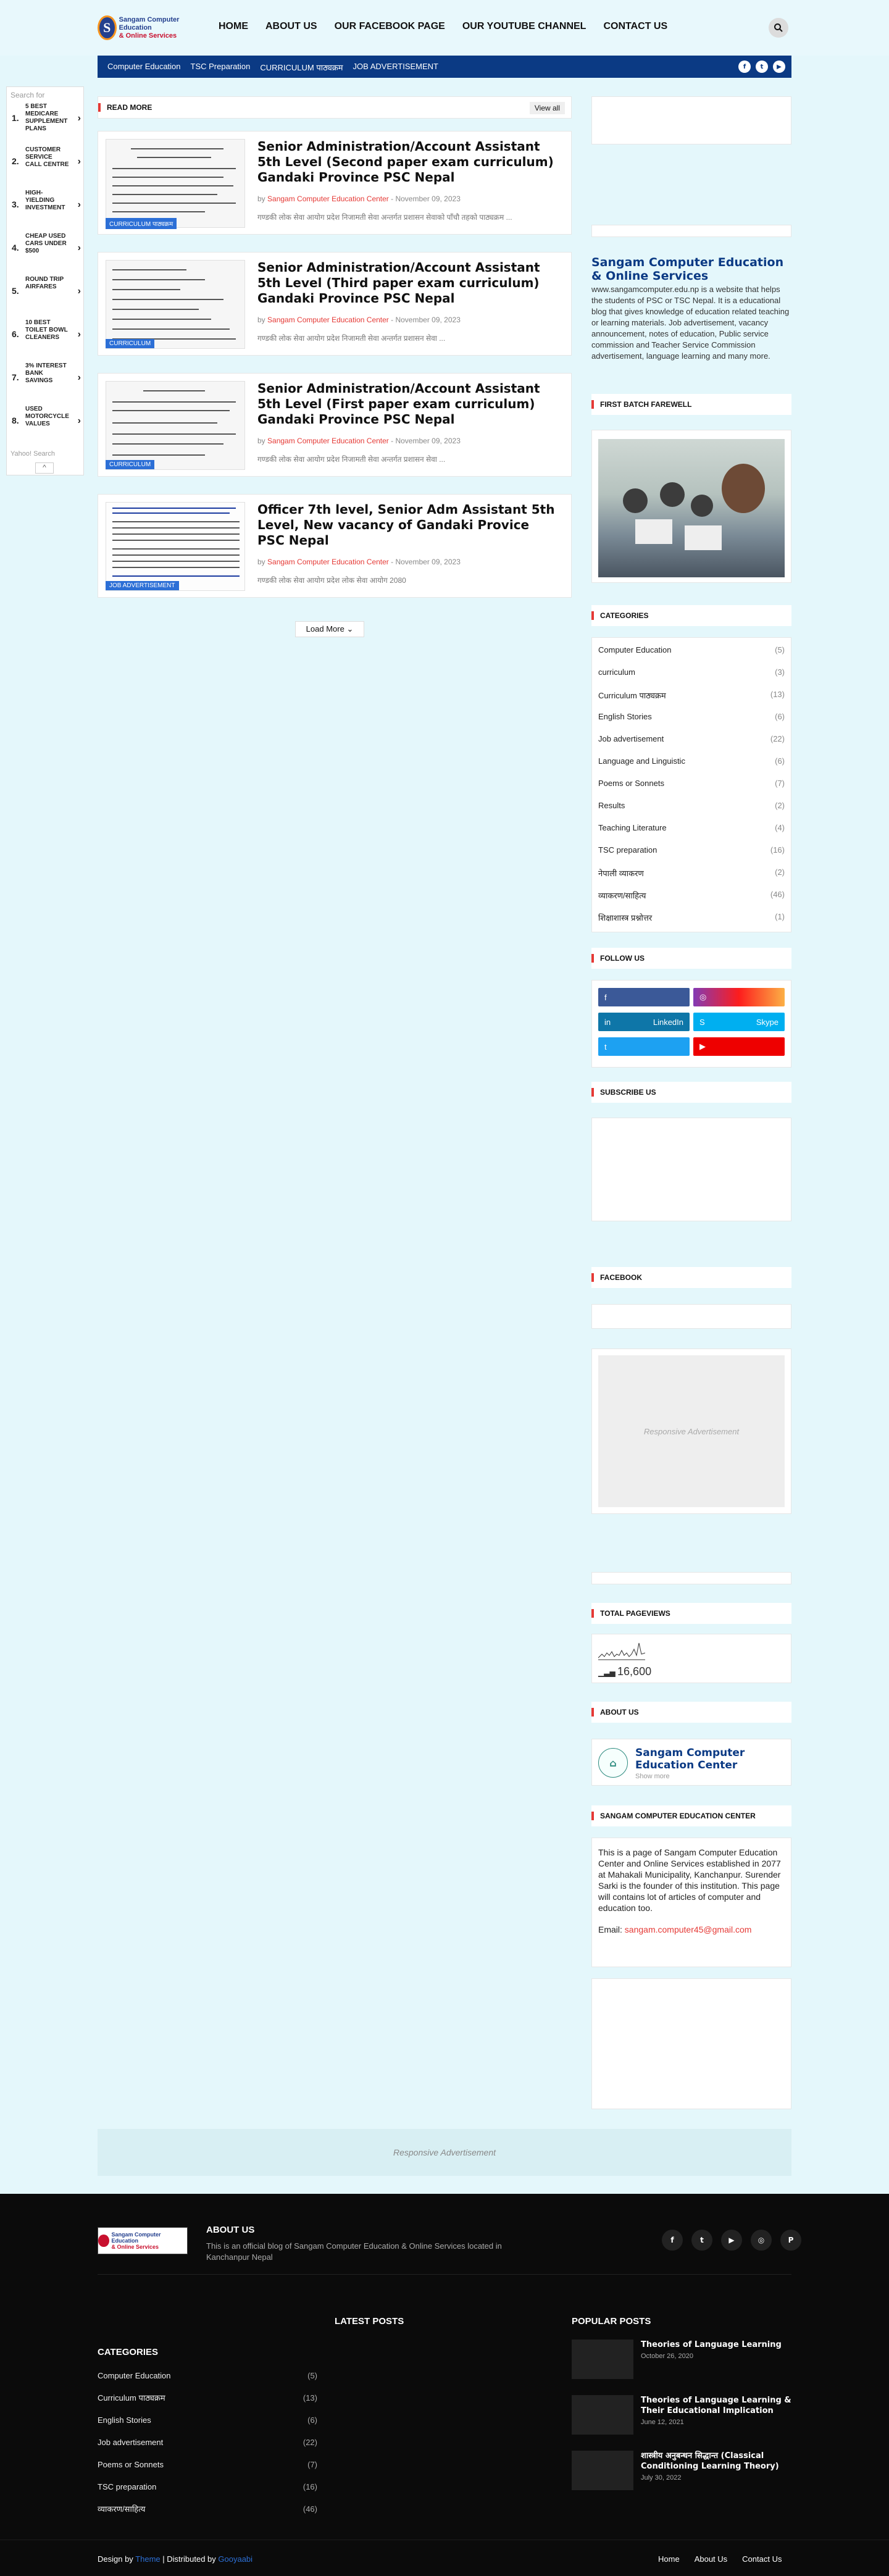  What do you see at coordinates (644, 1022) in the screenshot?
I see `linkedin-follow-button: in LinkedIn` at bounding box center [644, 1022].